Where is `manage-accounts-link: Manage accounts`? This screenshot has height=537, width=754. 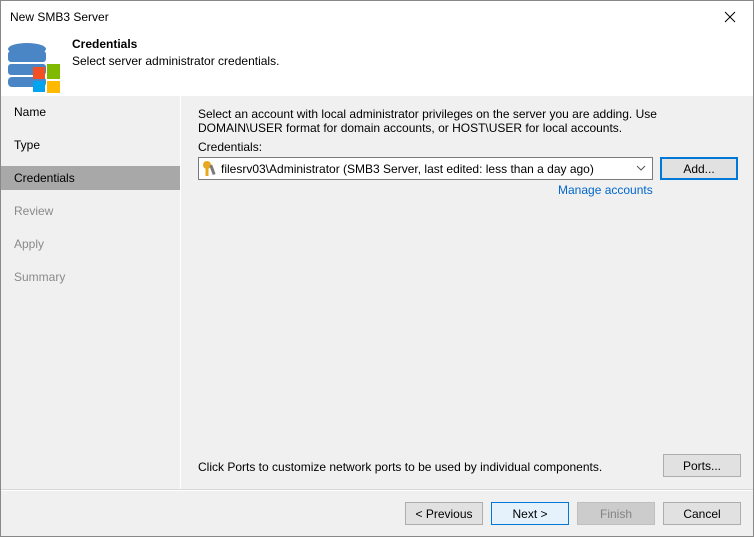
manage-accounts-link: Manage accounts is located at coordinates (605, 190).